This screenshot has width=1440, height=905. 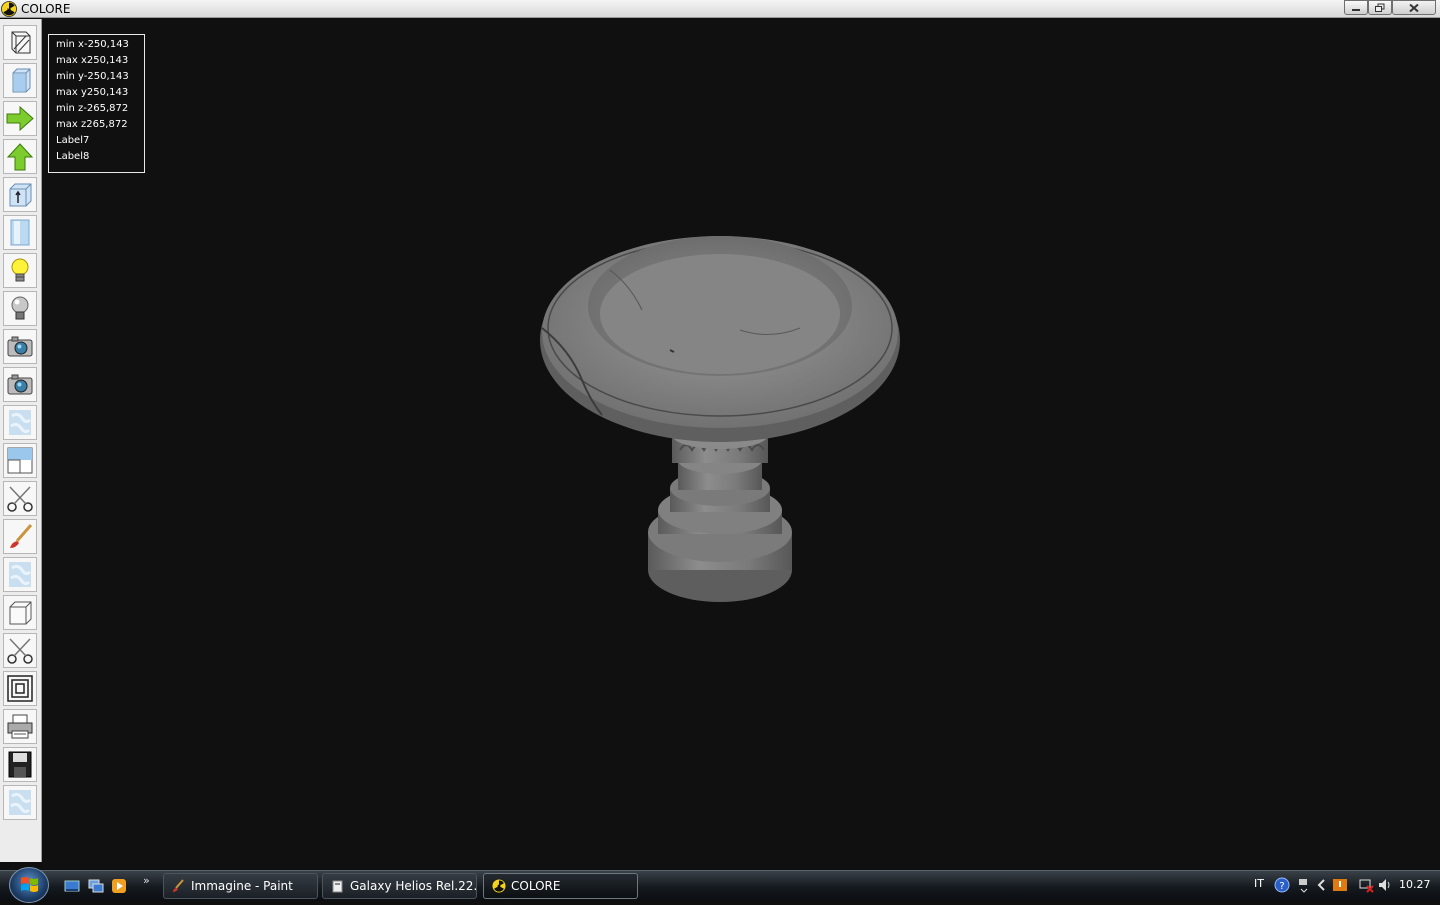 I want to click on floppy-disk-icon, so click(x=20, y=764).